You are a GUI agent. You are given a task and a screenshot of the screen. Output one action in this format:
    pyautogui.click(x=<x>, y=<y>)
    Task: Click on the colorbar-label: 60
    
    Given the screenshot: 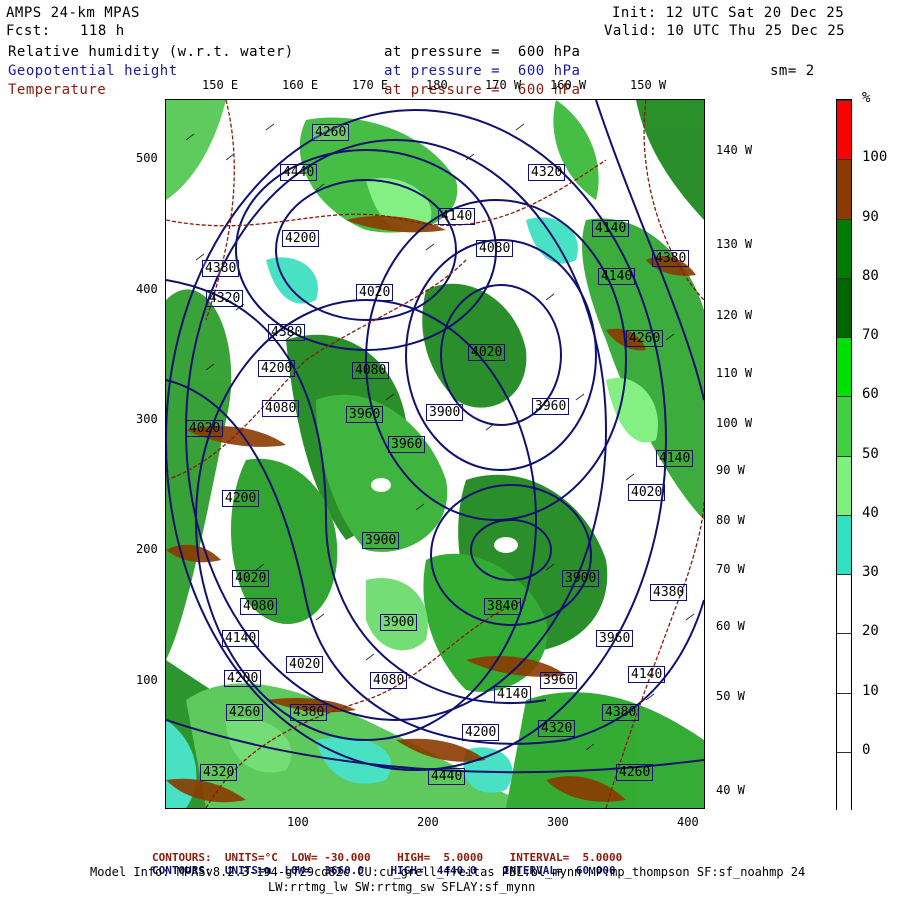 What is the action you would take?
    pyautogui.click(x=870, y=394)
    